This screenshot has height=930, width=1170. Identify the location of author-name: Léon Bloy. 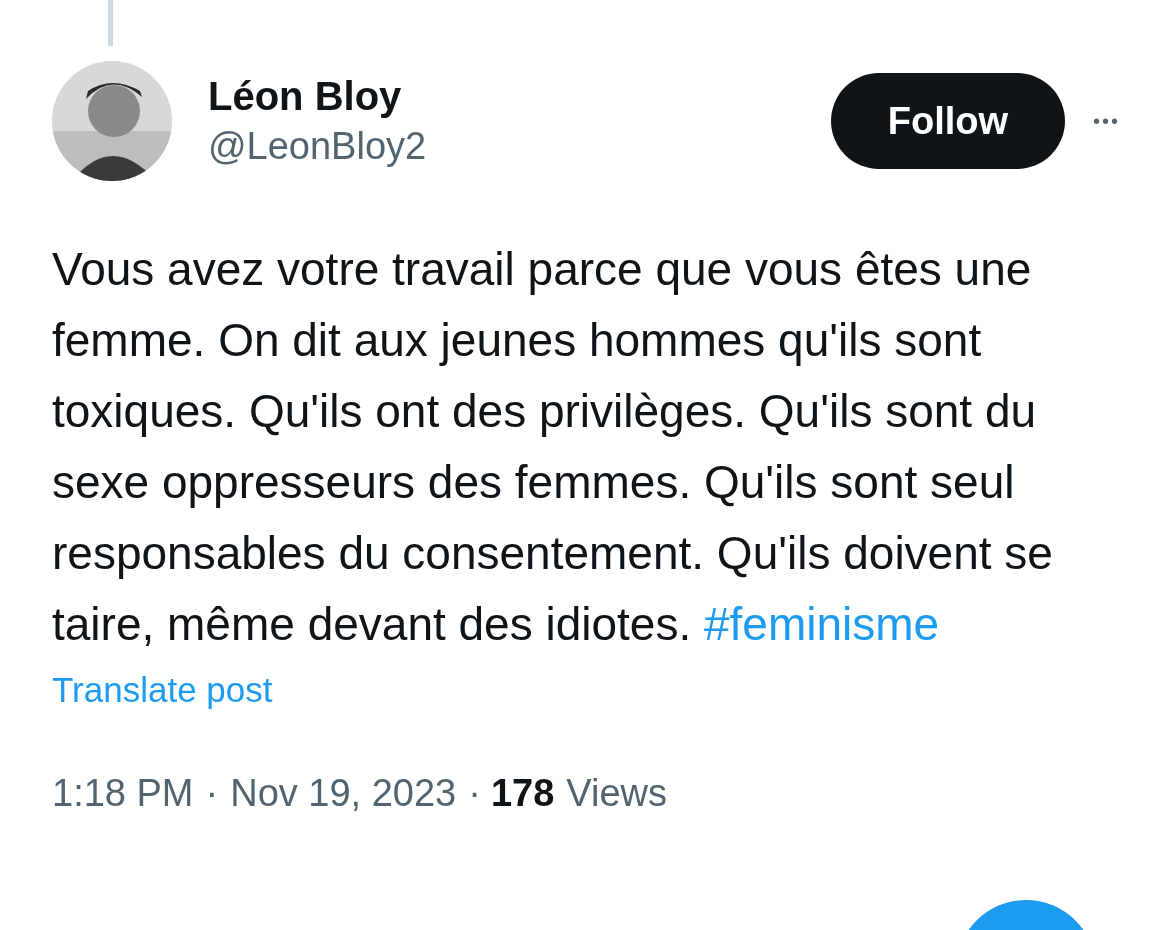
(519, 96).